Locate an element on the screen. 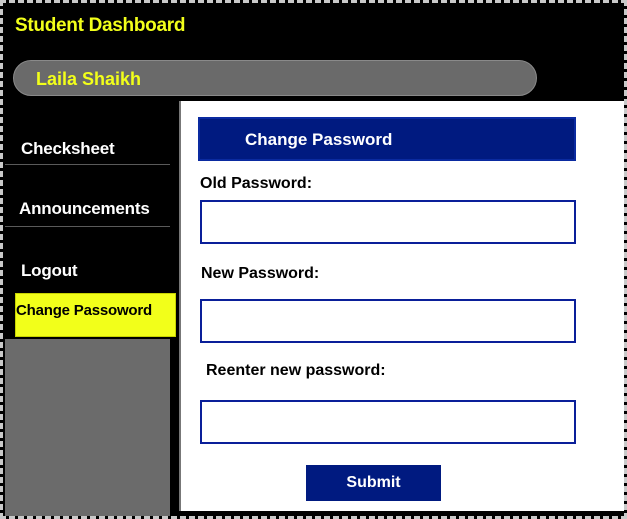  reenter-password-field is located at coordinates (388, 422).